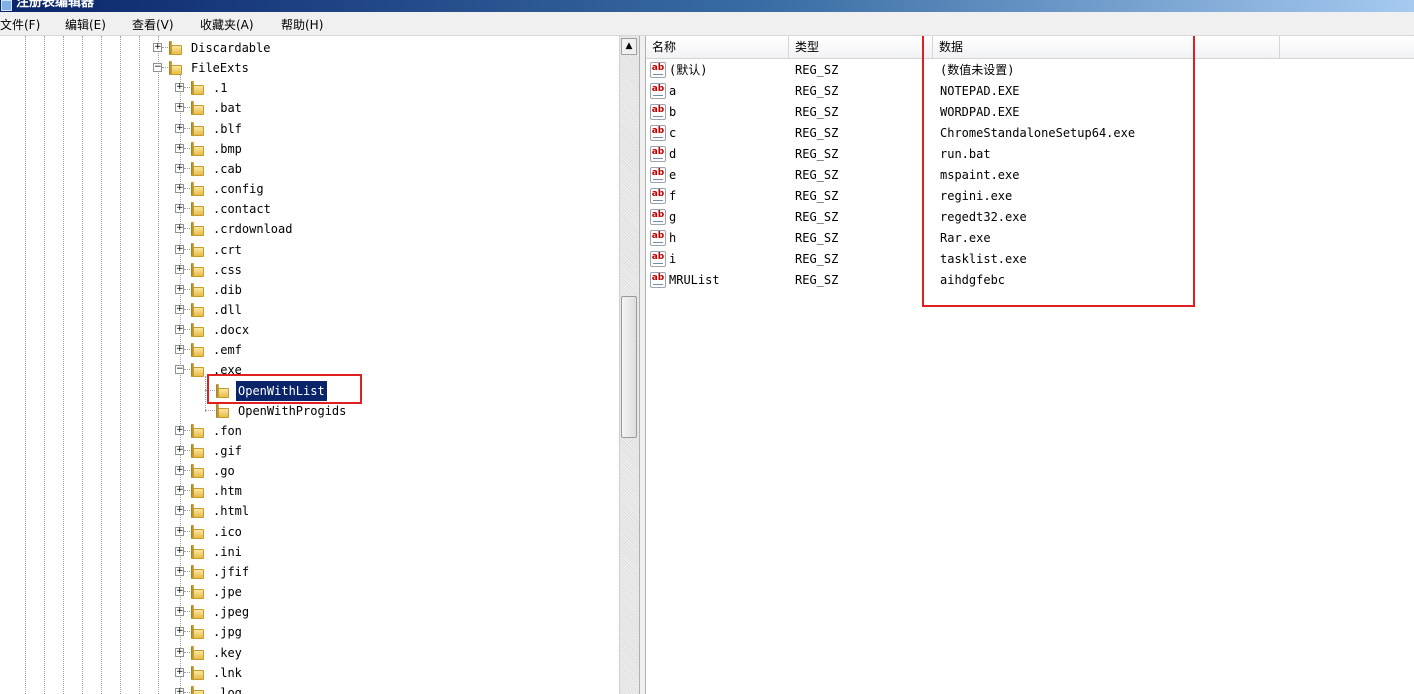  What do you see at coordinates (309, 612) in the screenshot?
I see `tree-item: + .jpeg` at bounding box center [309, 612].